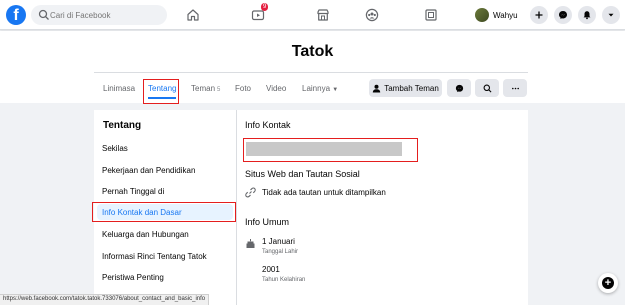  Describe the element at coordinates (203, 88) in the screenshot. I see `tab-friends-label: Teman` at that location.